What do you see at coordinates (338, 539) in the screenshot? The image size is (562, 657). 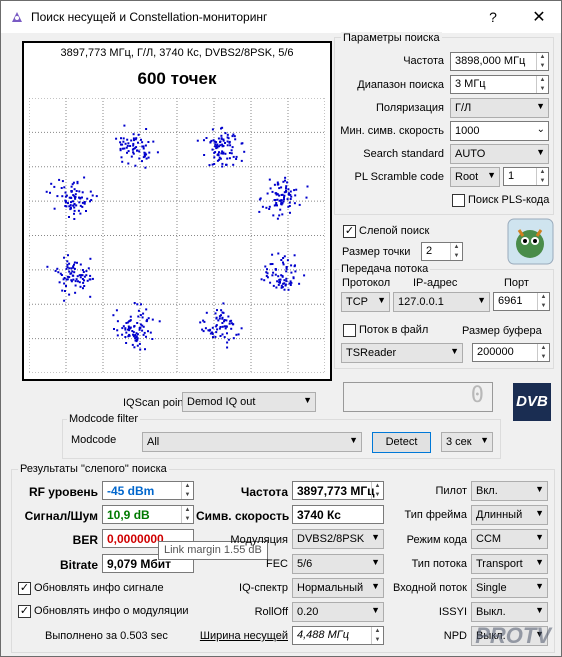 I see `mod-select: DVBS2/8PSK ▼` at bounding box center [338, 539].